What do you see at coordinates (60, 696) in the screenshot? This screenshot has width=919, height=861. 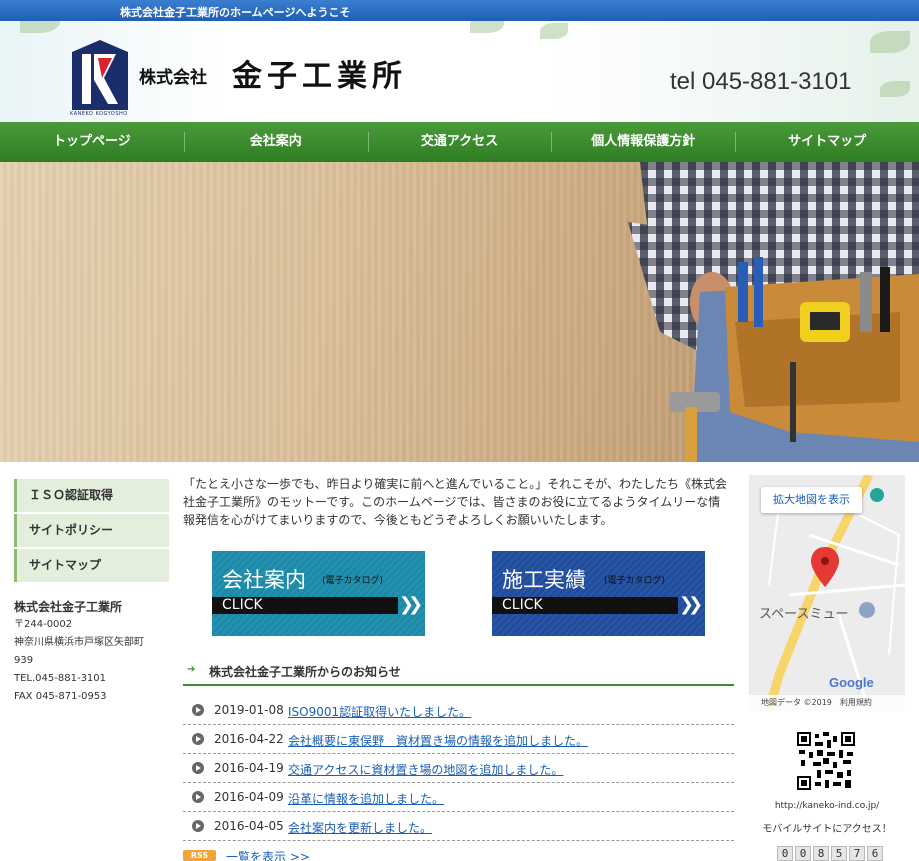 I see `company-info-fax: FAX 045-871-0953` at bounding box center [60, 696].